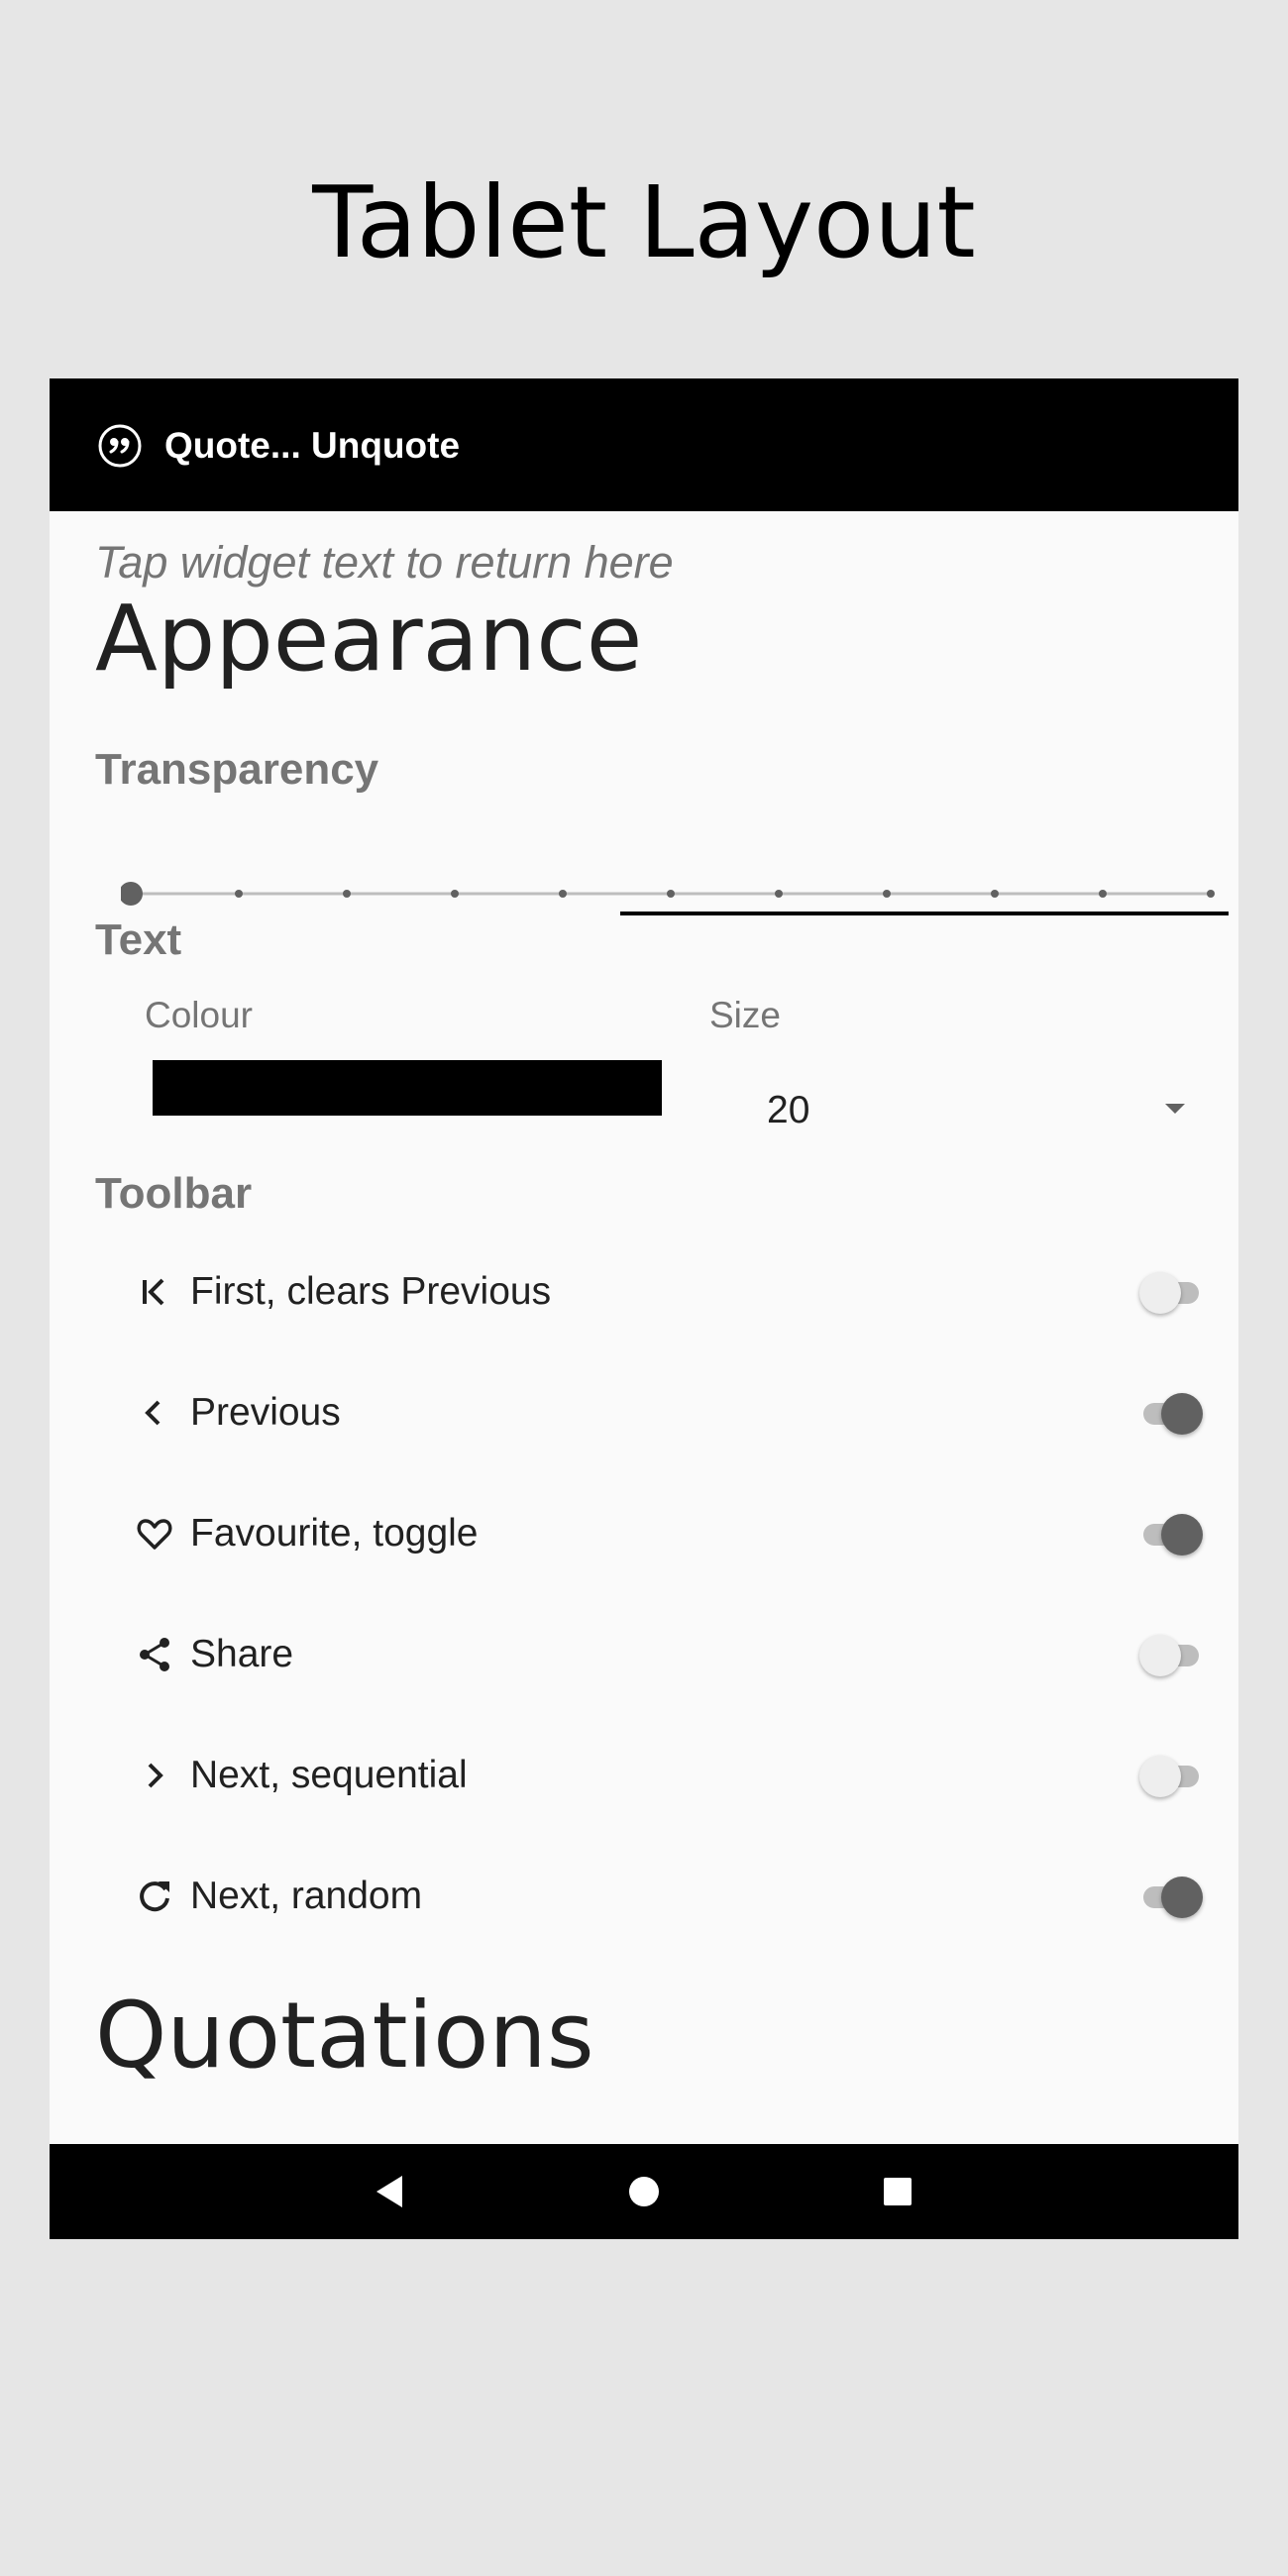 This screenshot has height=2576, width=1288. I want to click on refresh-icon, so click(154, 1896).